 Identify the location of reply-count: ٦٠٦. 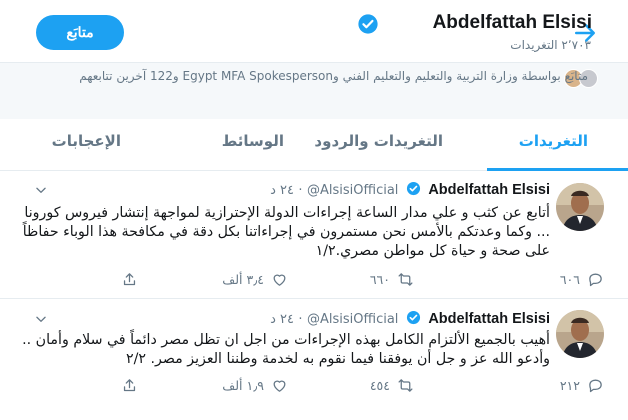
(569, 279).